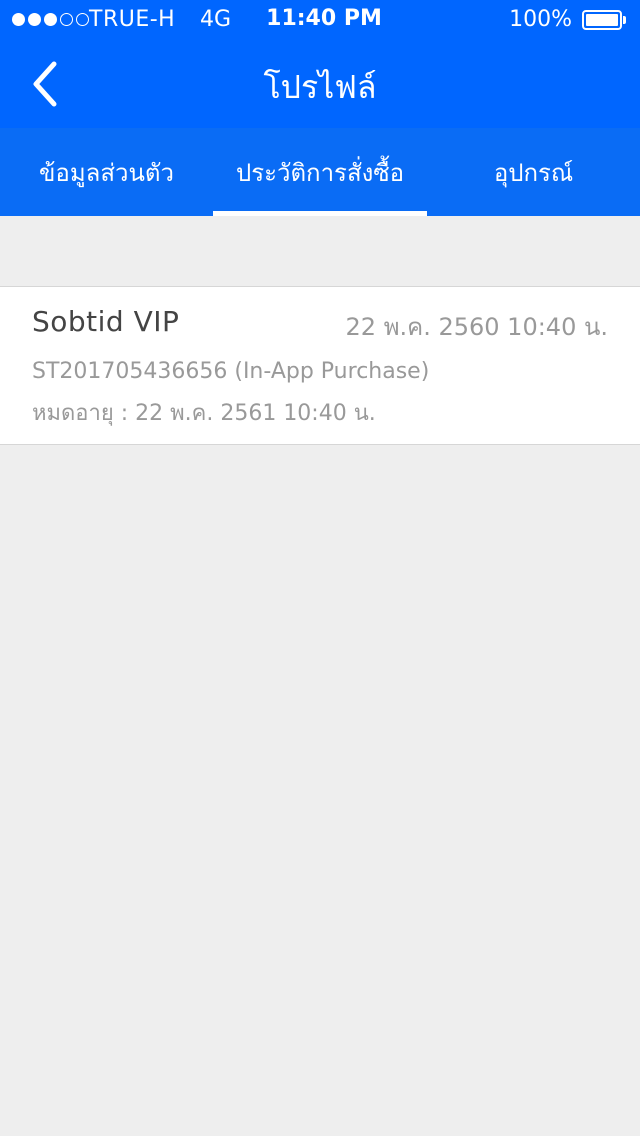 This screenshot has height=1136, width=640. I want to click on tab-label: ข้อมูลส่วนตัว, so click(106, 172).